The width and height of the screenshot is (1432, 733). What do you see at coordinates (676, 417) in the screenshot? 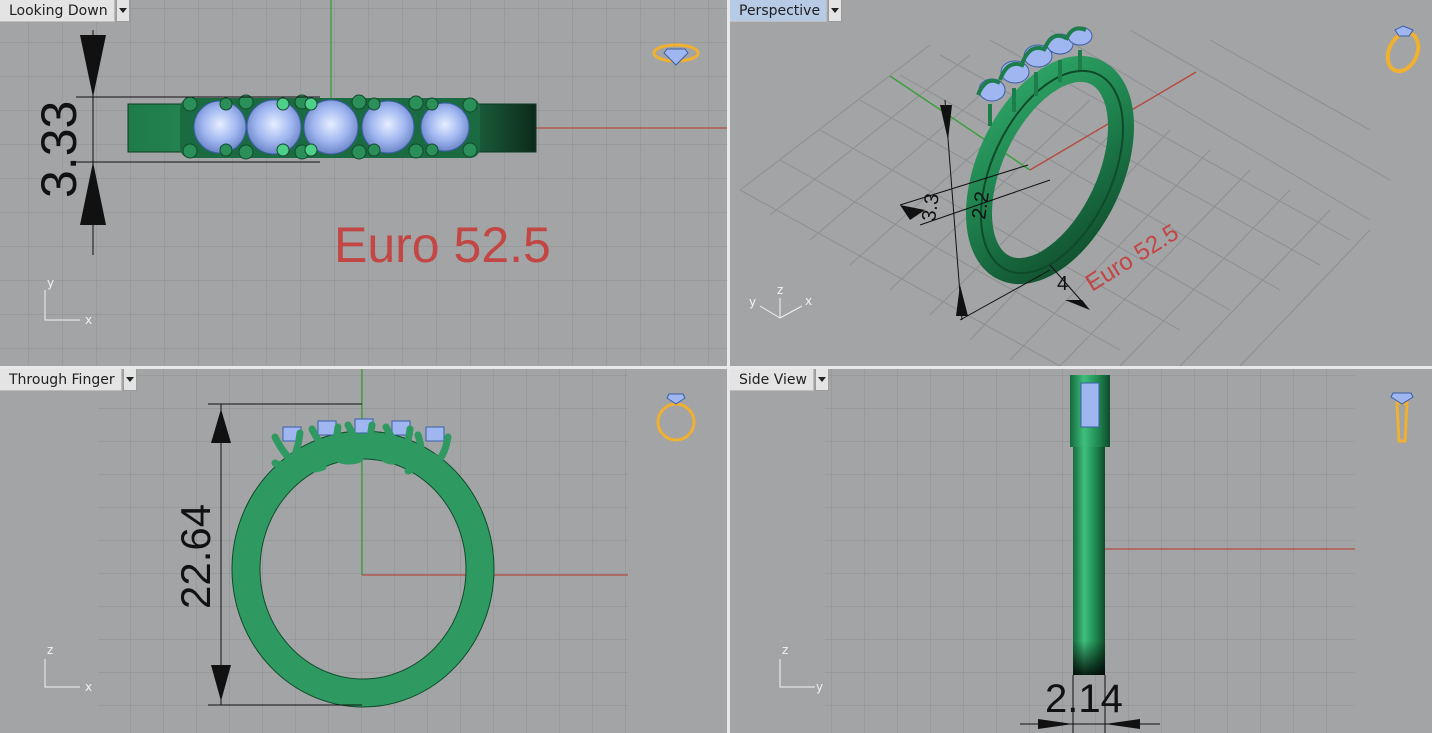
I see `ring-front-icon` at bounding box center [676, 417].